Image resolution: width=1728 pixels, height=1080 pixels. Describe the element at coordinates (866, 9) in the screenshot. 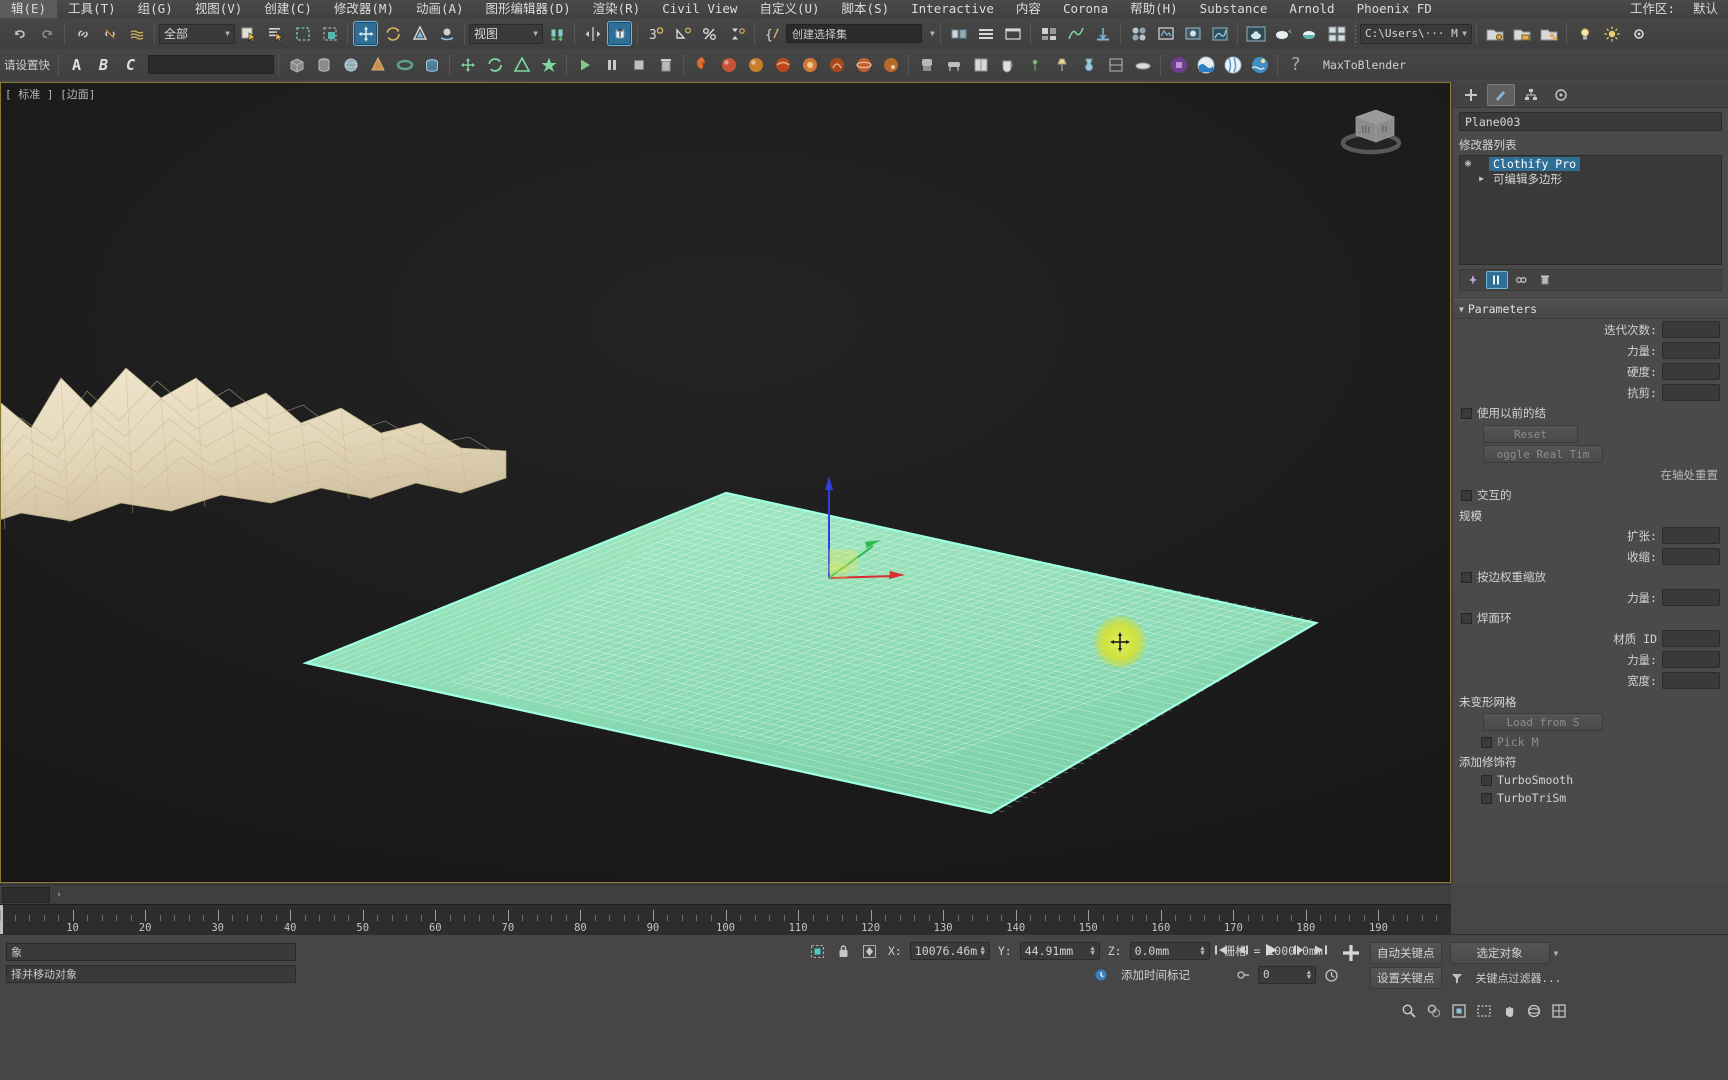

I see `menu-item-scripting: 脚本(S)` at that location.